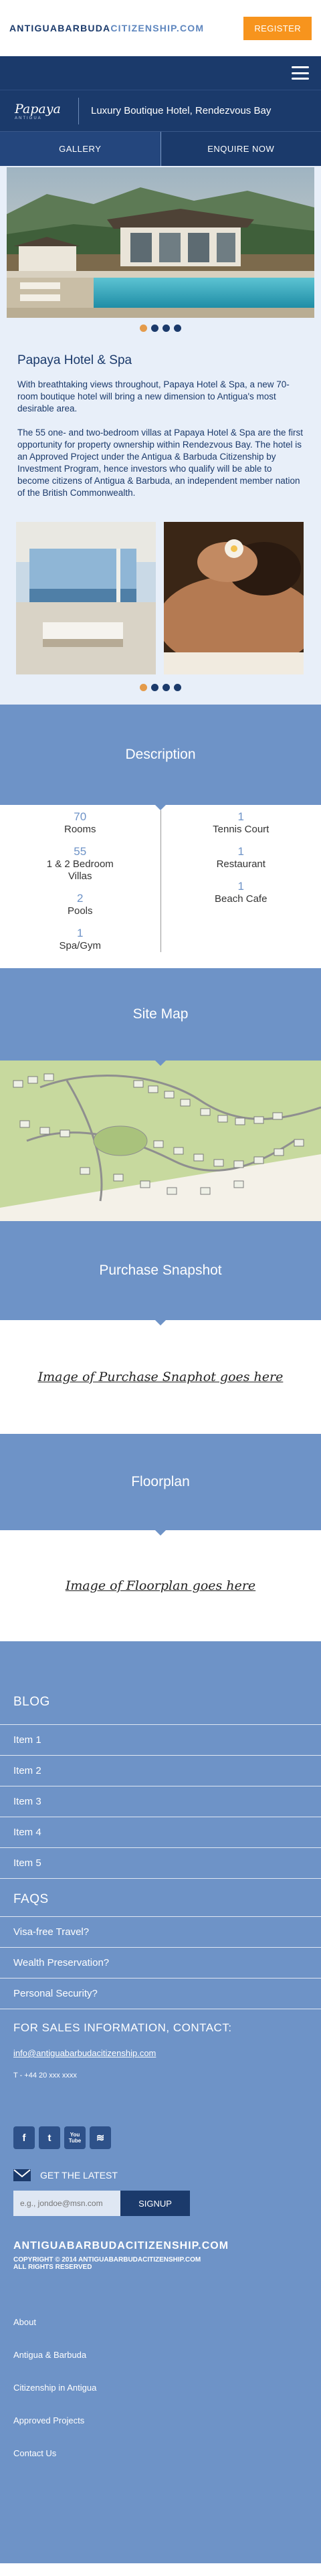  I want to click on register-button: REGISTER, so click(277, 28).